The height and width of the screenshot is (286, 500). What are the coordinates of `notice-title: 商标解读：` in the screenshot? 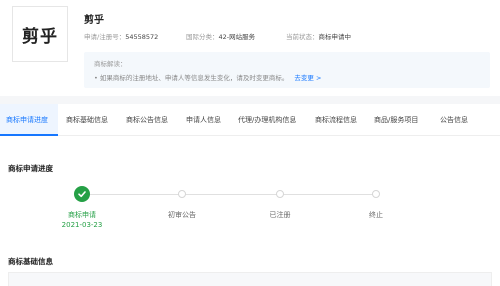 It's located at (110, 64).